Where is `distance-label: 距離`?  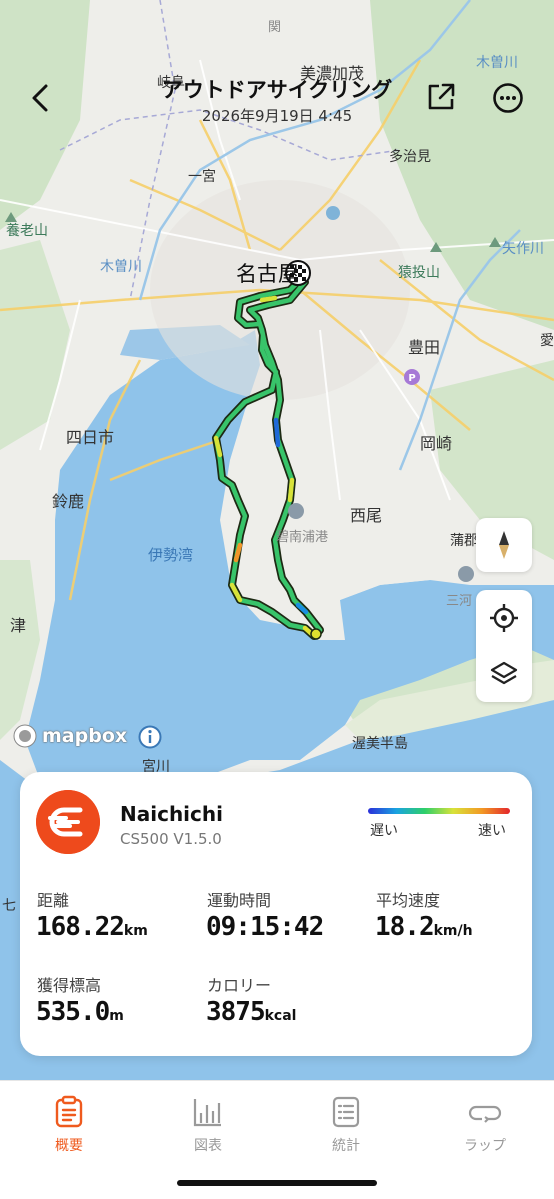
distance-label: 距離 is located at coordinates (53, 900).